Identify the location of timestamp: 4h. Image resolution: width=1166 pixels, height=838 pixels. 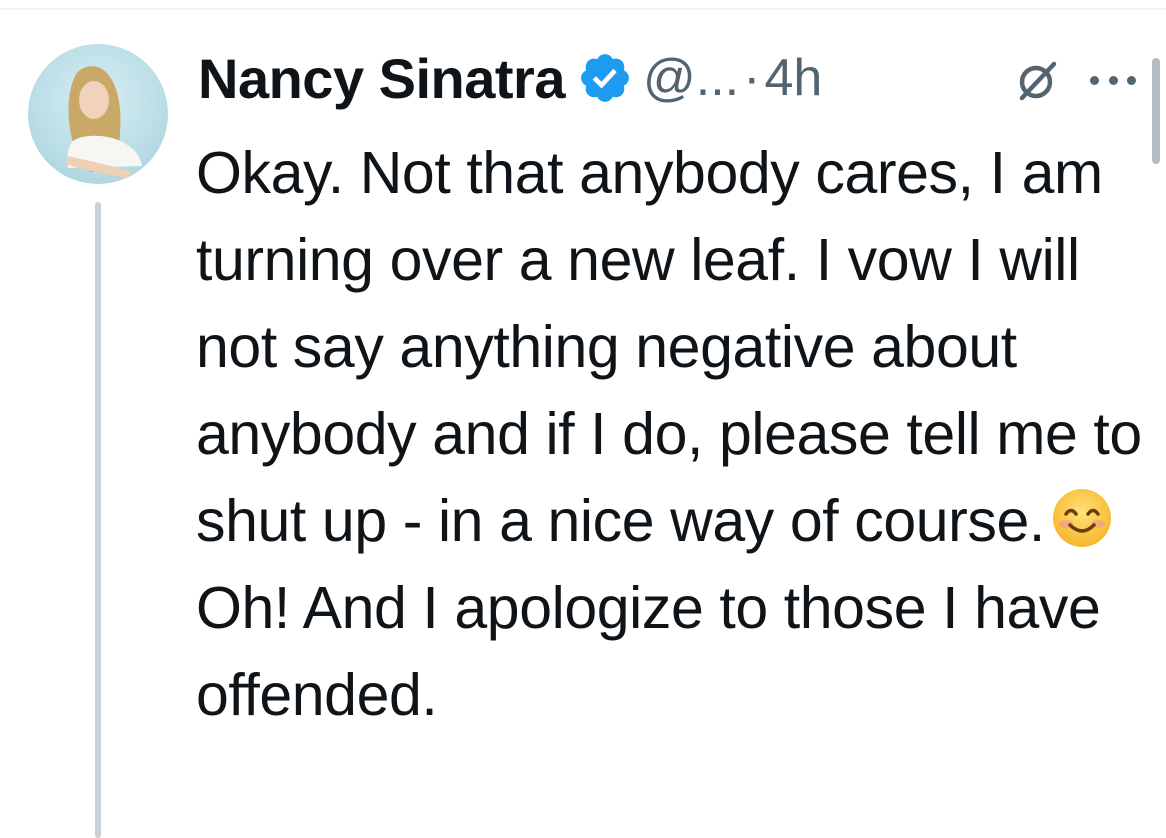
(793, 78).